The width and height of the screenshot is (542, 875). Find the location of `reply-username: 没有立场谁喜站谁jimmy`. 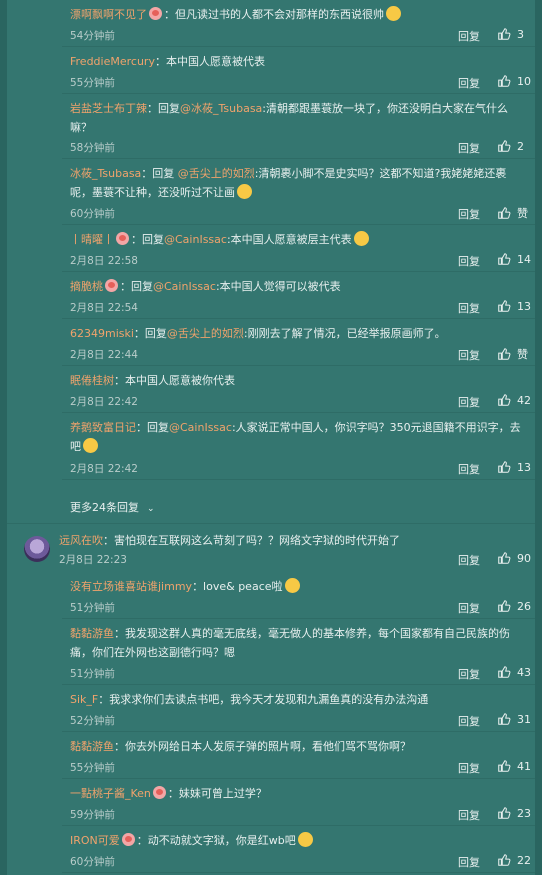

reply-username: 没有立场谁喜站谁jimmy is located at coordinates (131, 586).